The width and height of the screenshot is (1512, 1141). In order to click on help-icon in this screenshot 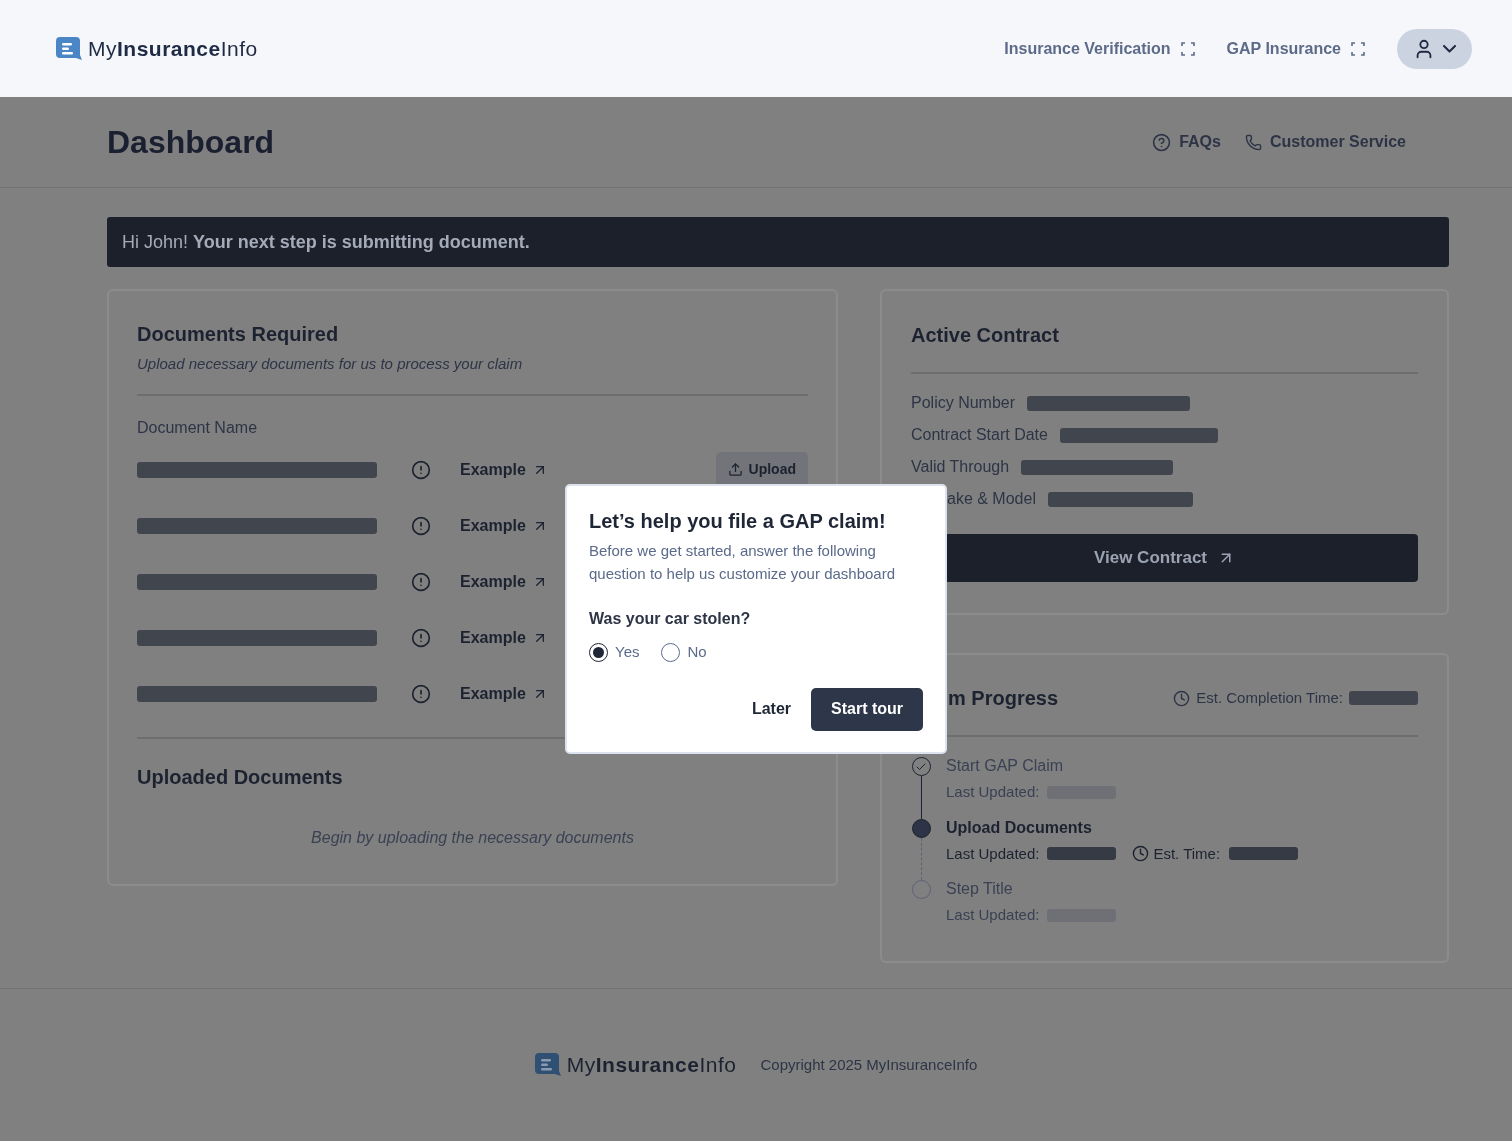, I will do `click(1162, 142)`.